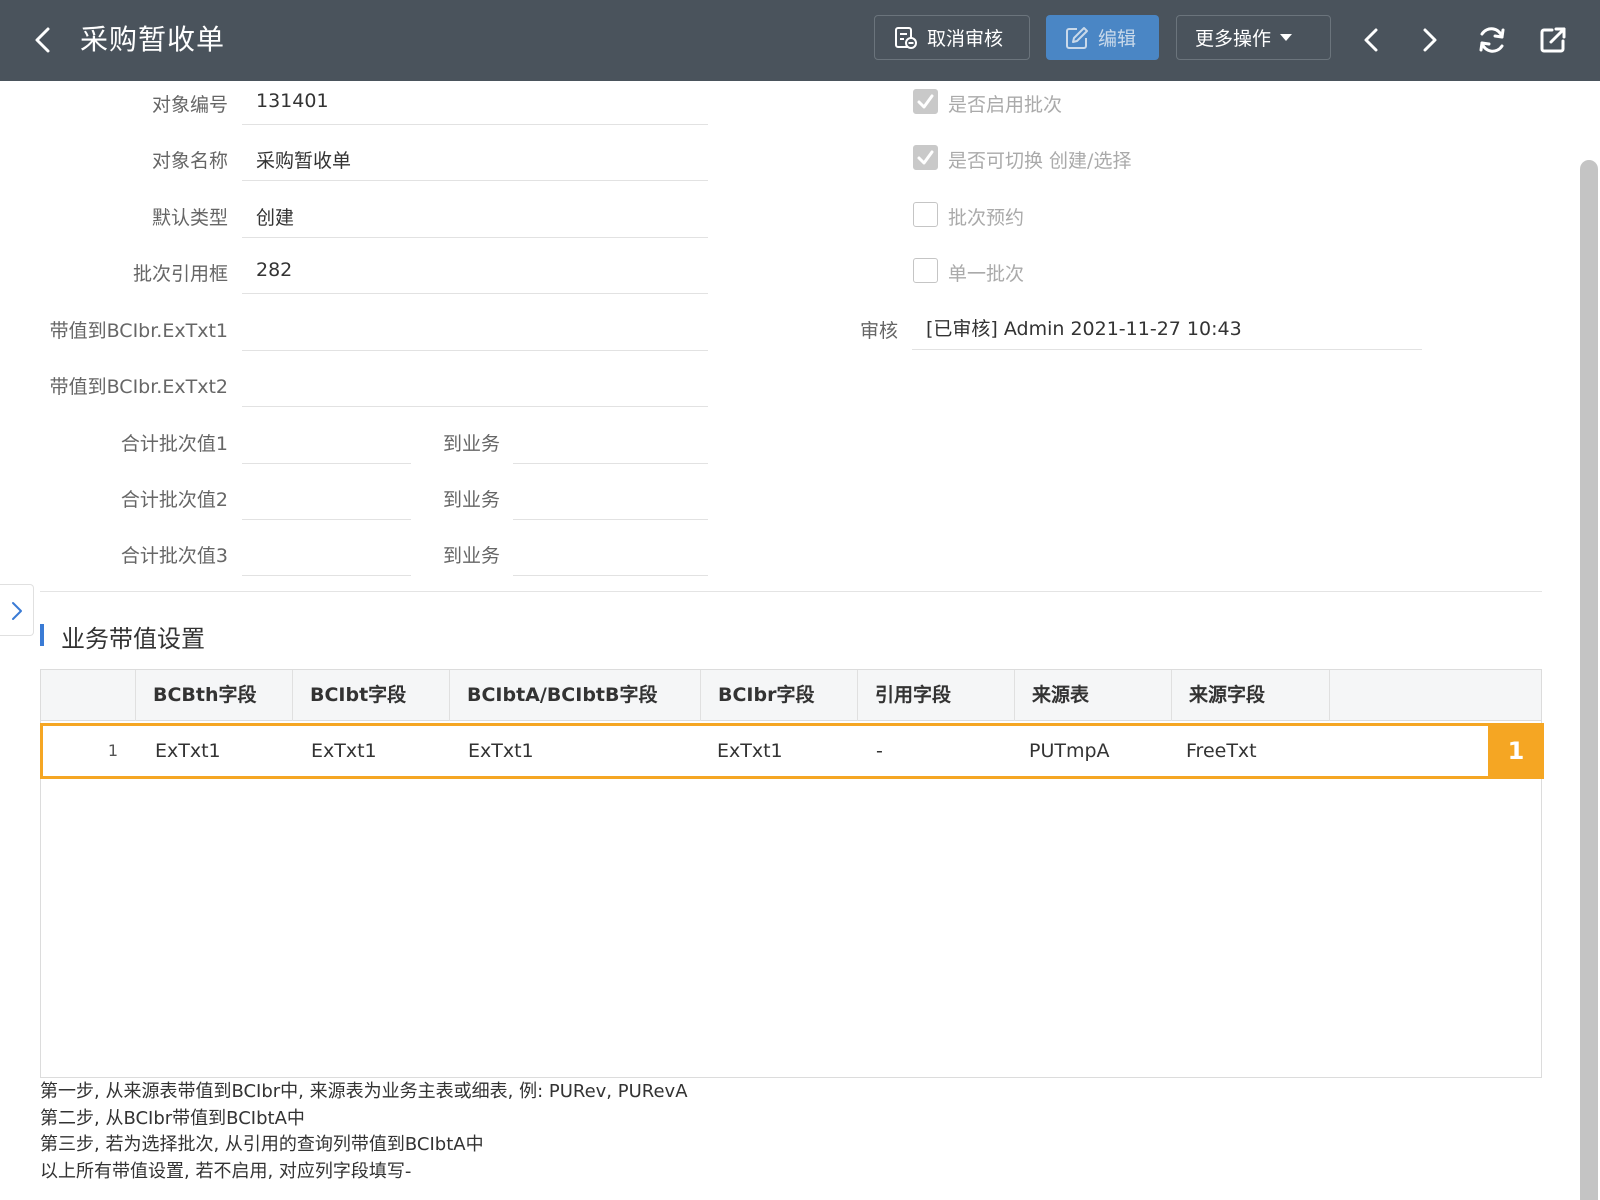 The image size is (1600, 1200). What do you see at coordinates (1251, 695) in the screenshot?
I see `column-header: 来源字段` at bounding box center [1251, 695].